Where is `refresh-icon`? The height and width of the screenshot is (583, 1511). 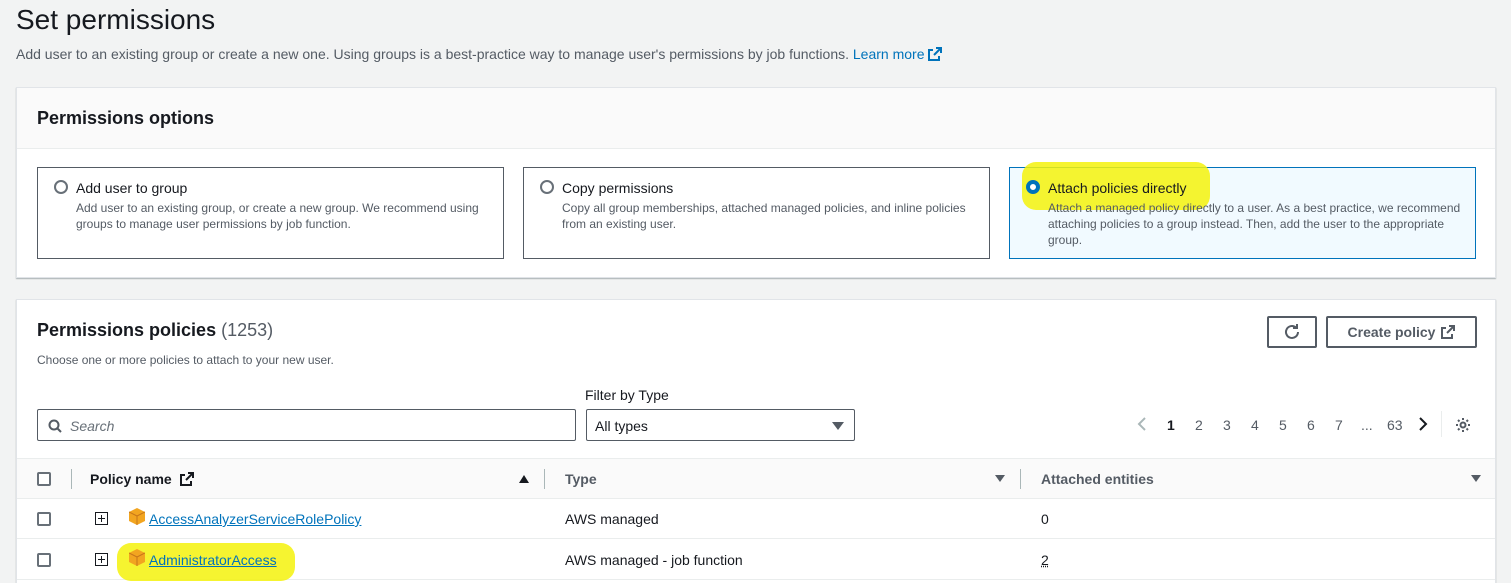
refresh-icon is located at coordinates (1292, 331).